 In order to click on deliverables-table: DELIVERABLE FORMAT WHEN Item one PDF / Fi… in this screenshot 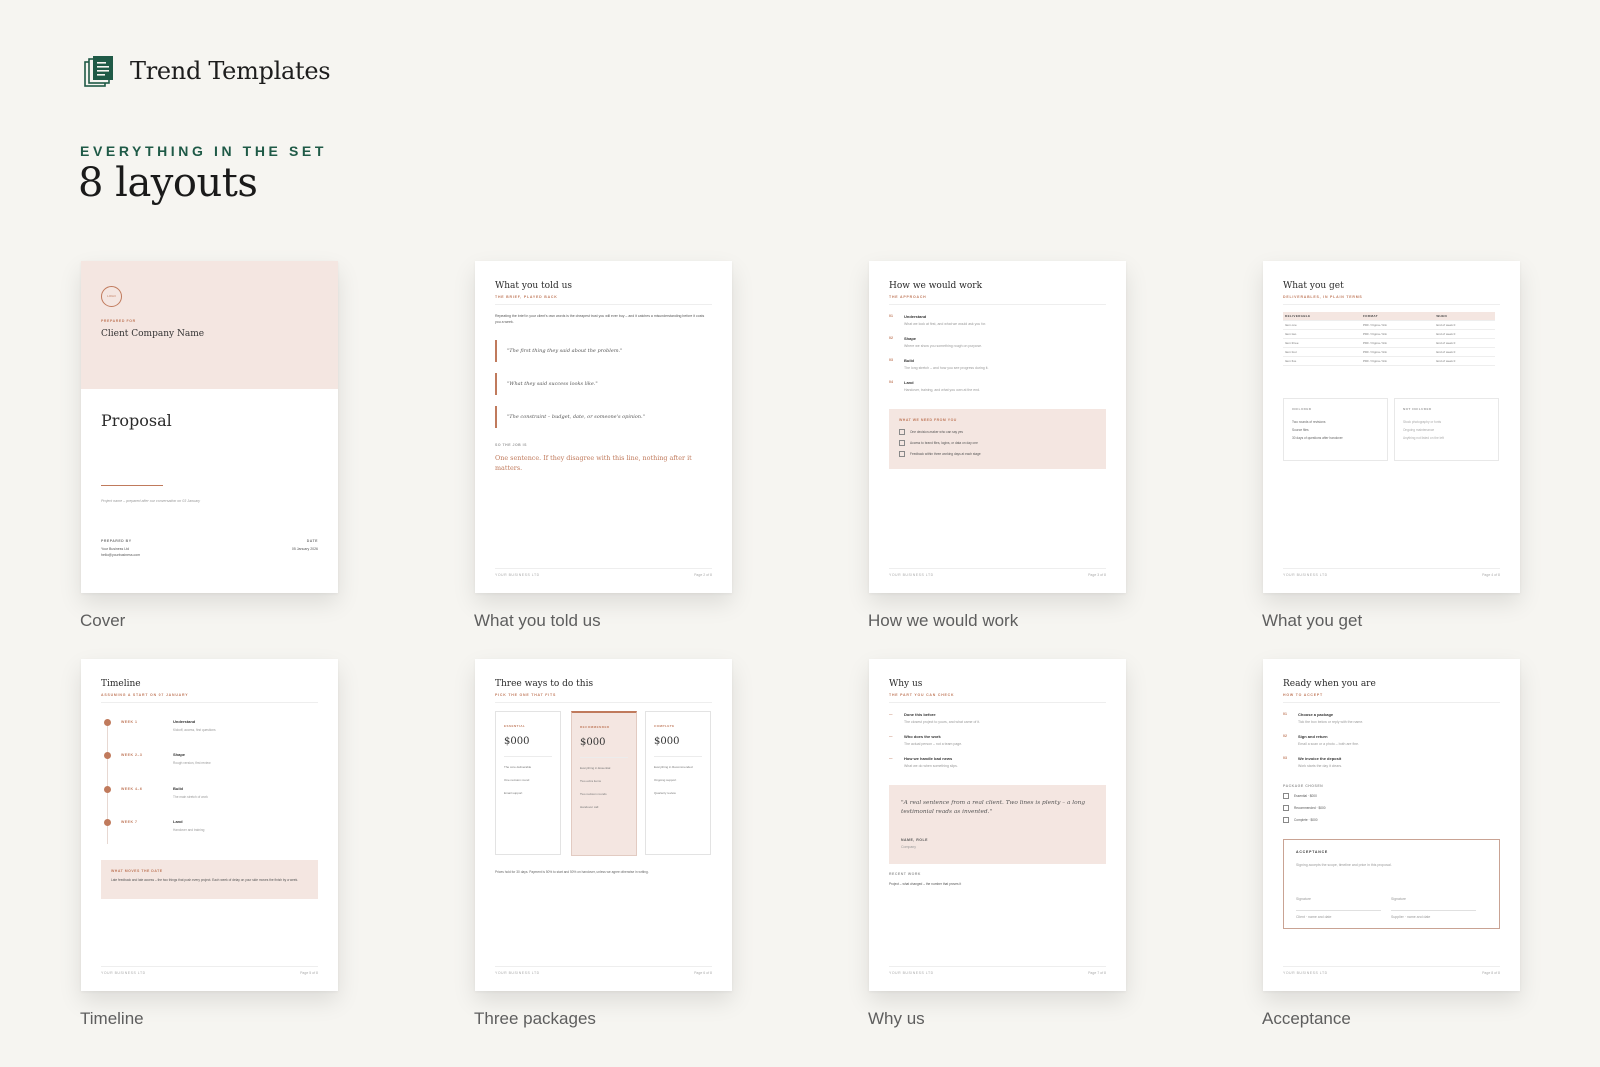, I will do `click(1389, 339)`.